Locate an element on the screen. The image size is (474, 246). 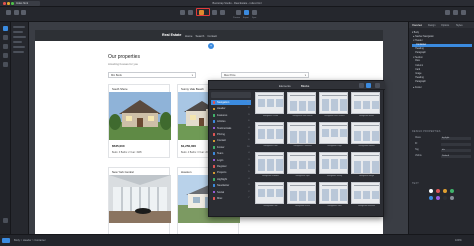
block-thumbnail: Navigation Basic is located at coordinates (365, 104).